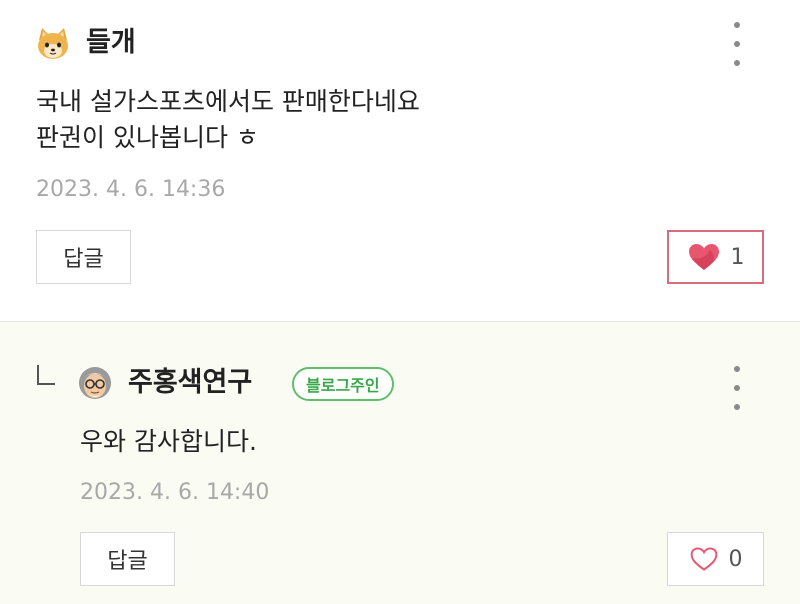 Image resolution: width=800 pixels, height=604 pixels. What do you see at coordinates (53, 43) in the screenshot?
I see `cat-emoji-avatar-icon` at bounding box center [53, 43].